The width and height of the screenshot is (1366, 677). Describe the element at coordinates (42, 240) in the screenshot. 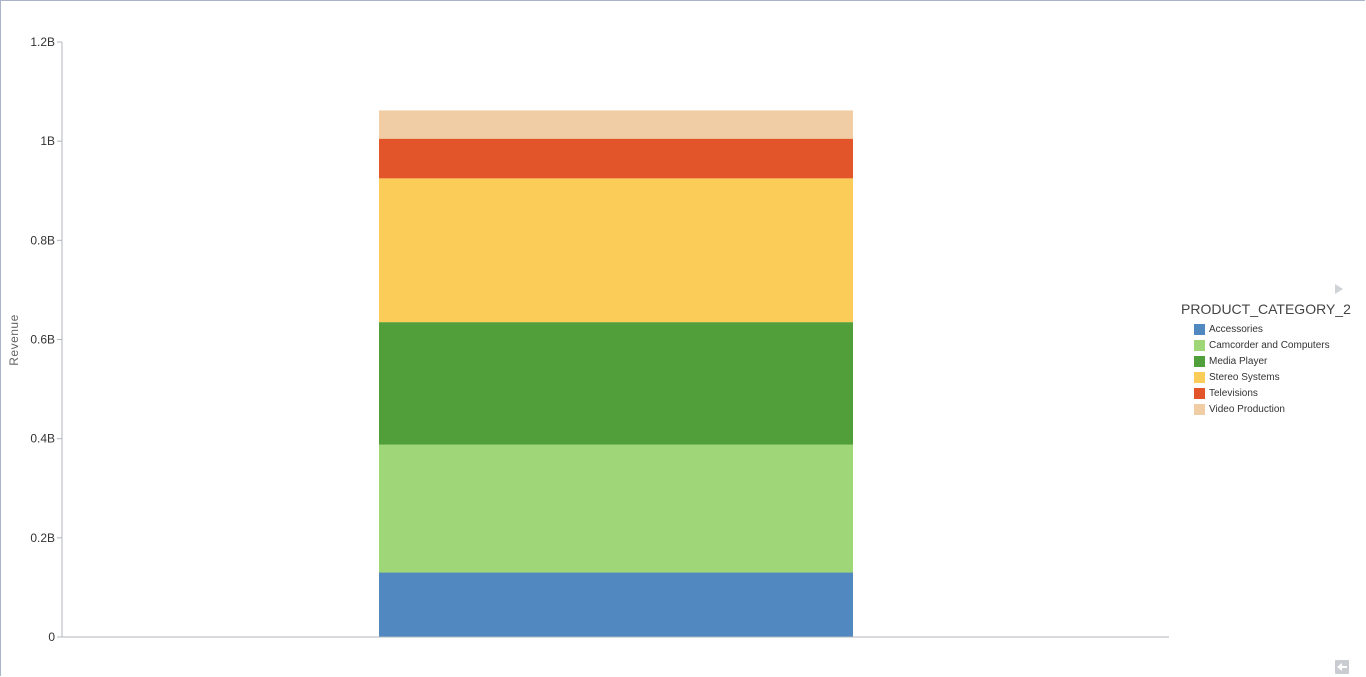

I see `y-tick-label: 0.8B` at that location.